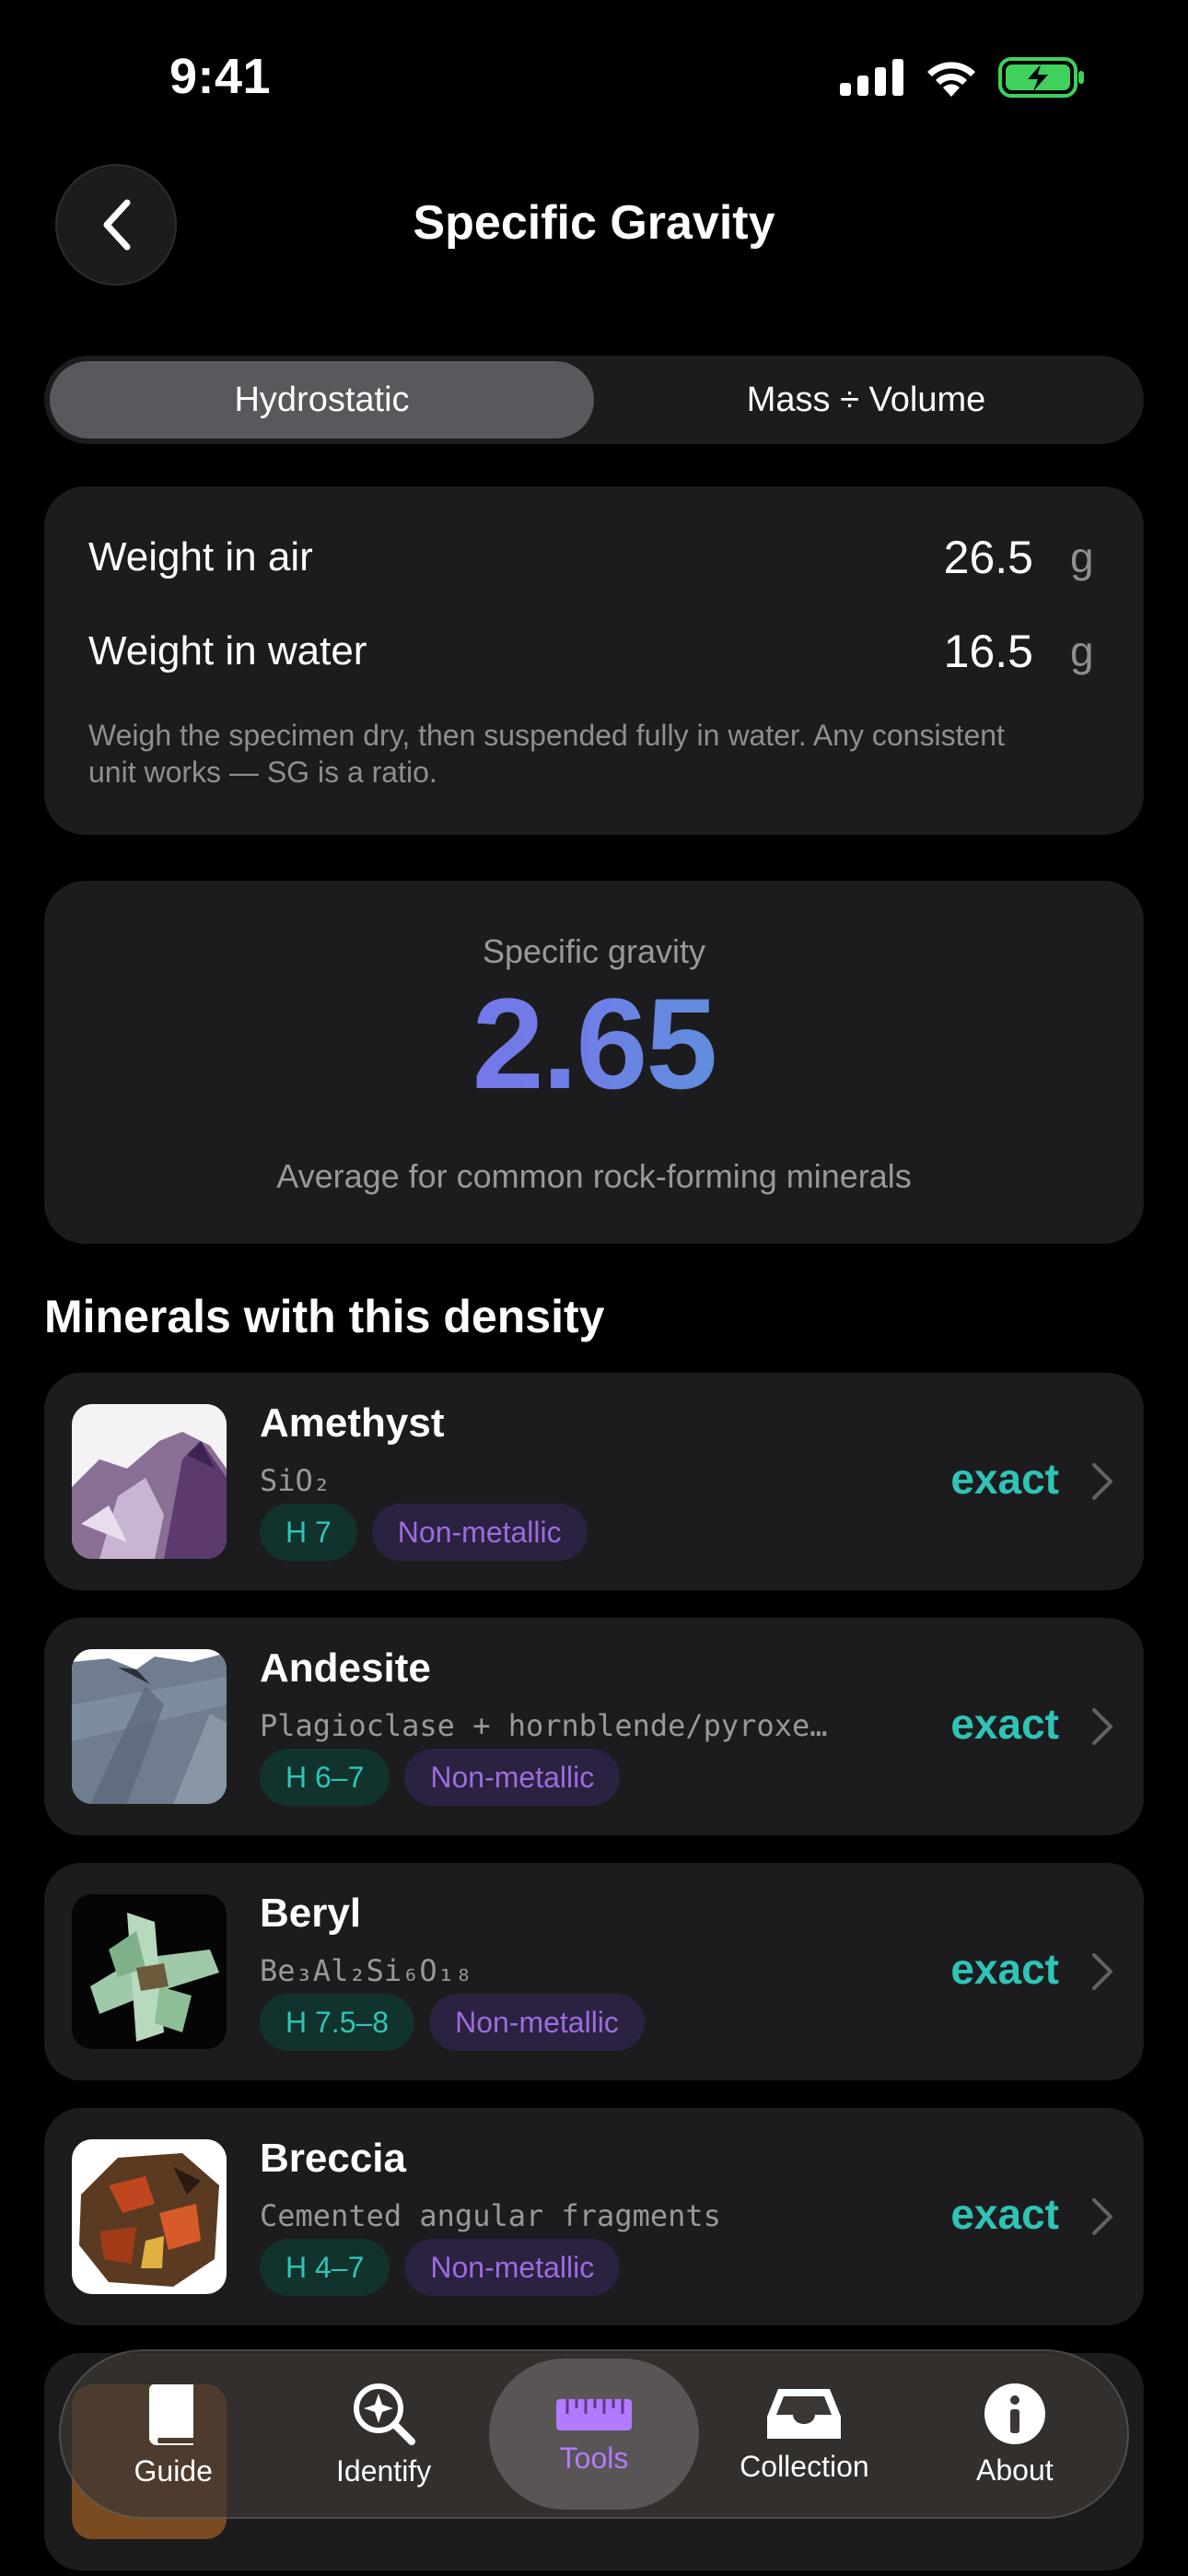 Image resolution: width=1188 pixels, height=2576 pixels. Describe the element at coordinates (1015, 2470) in the screenshot. I see `tab-label: About` at that location.